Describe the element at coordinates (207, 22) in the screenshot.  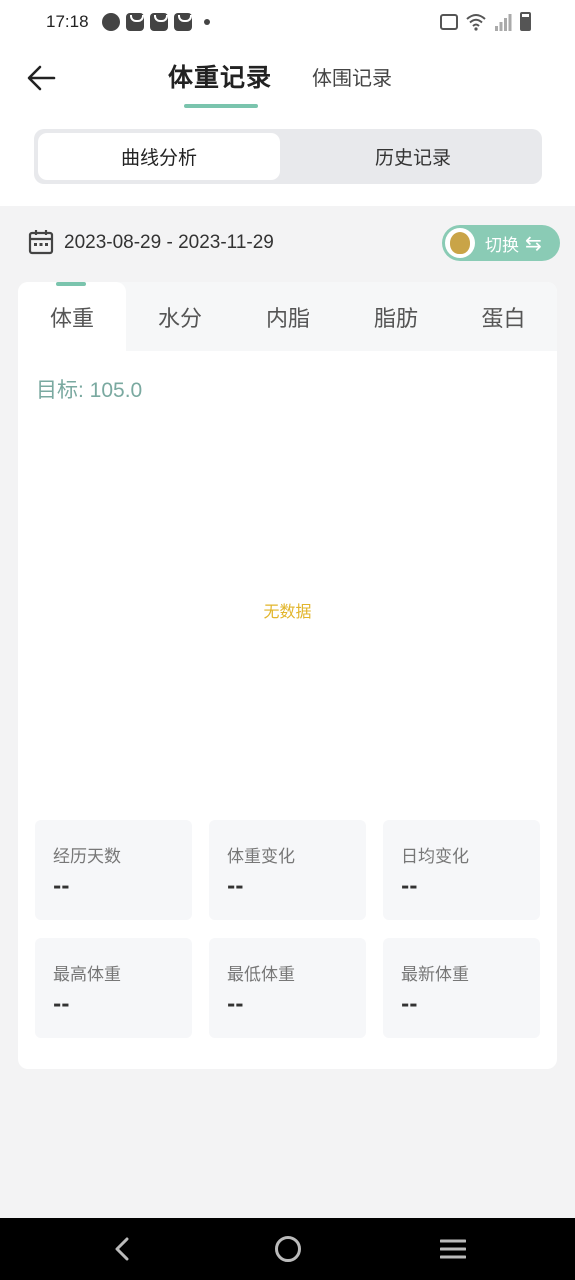
I see `dot-icon` at that location.